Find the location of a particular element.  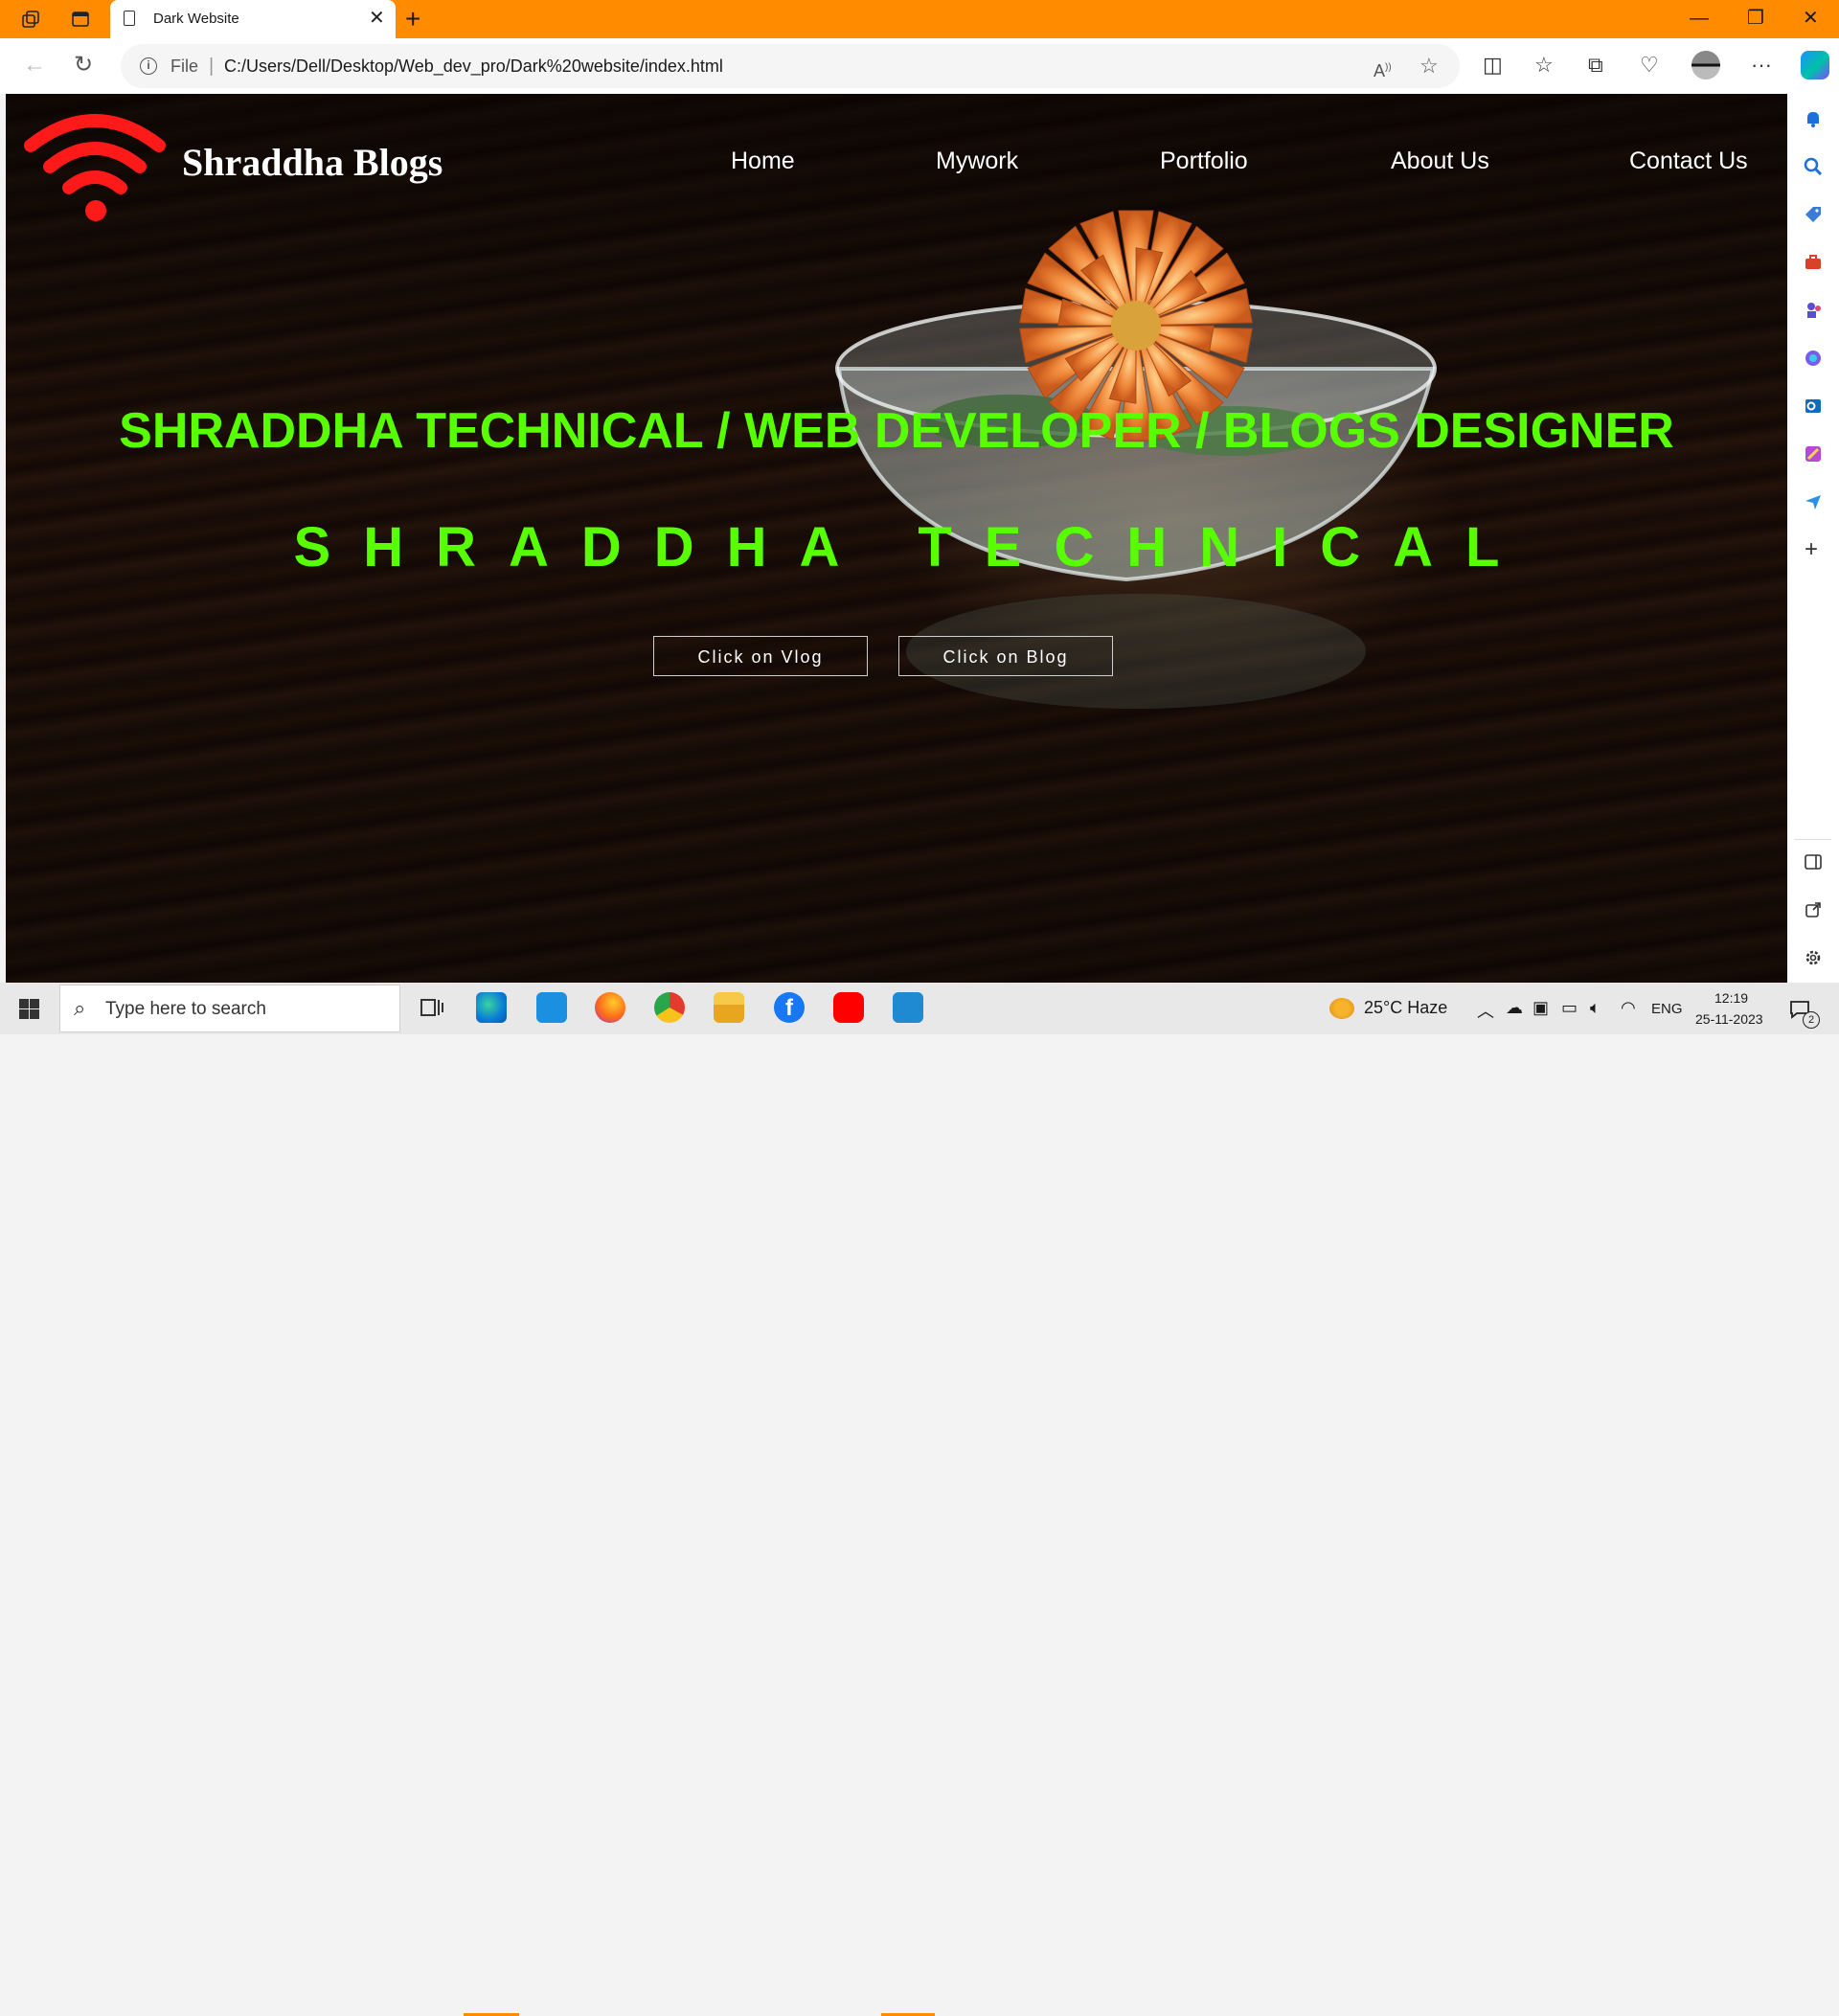

nav-portfolio: Portfolio is located at coordinates (1204, 161).